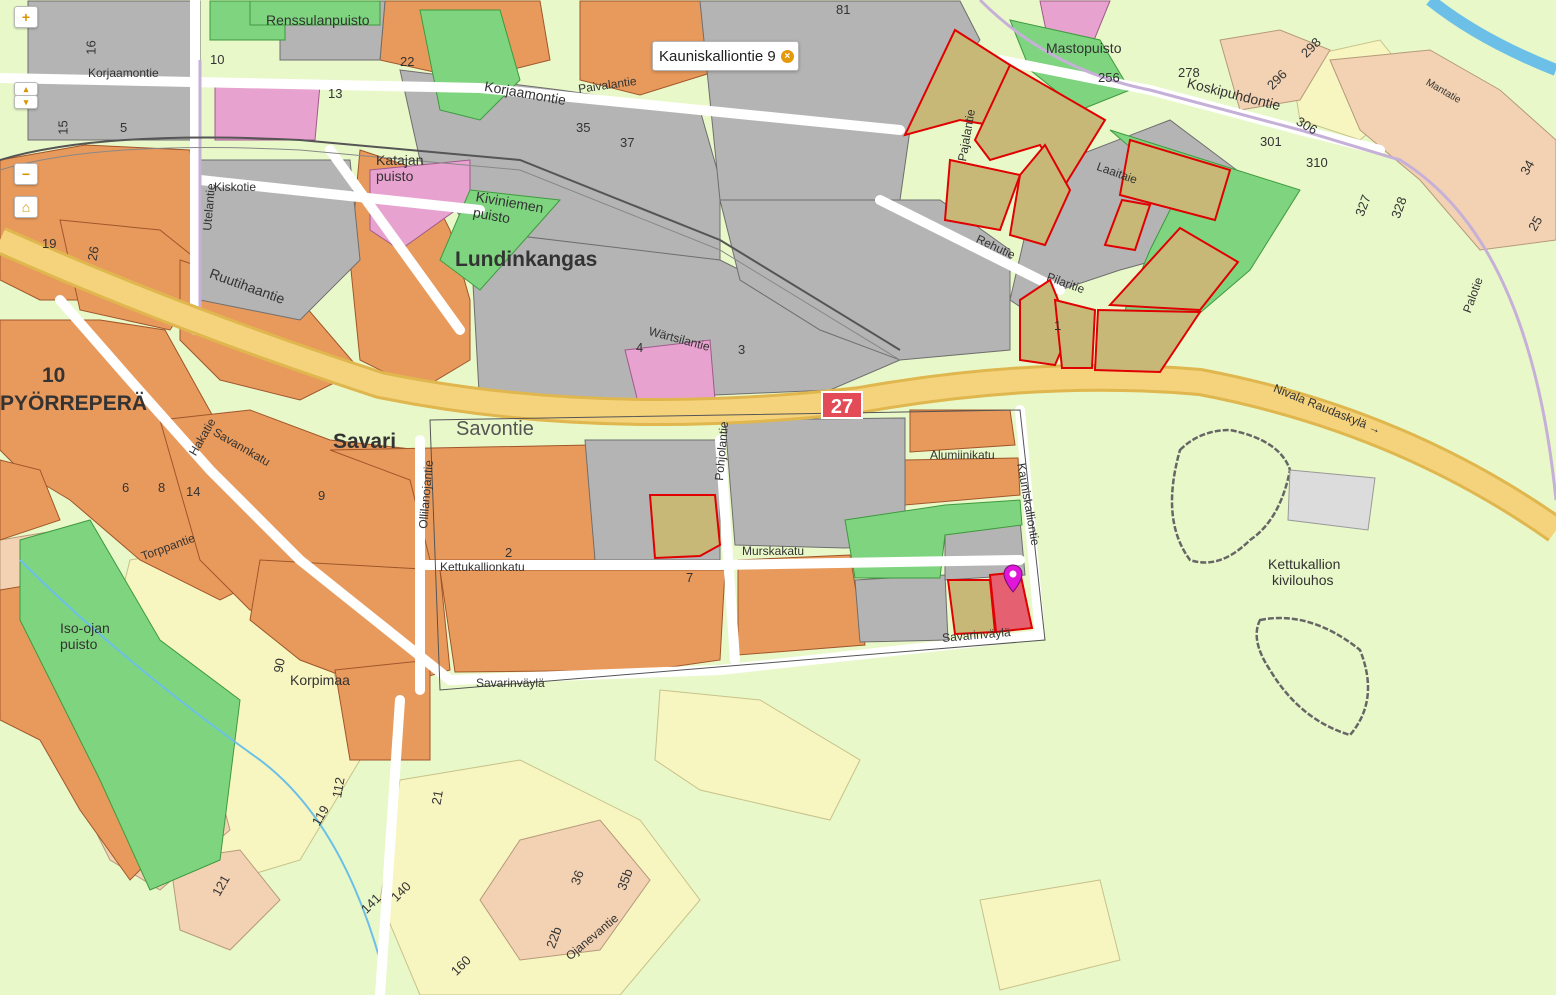 Image resolution: width=1556 pixels, height=995 pixels. Describe the element at coordinates (26, 17) in the screenshot. I see `zoom-in-button: +` at that location.